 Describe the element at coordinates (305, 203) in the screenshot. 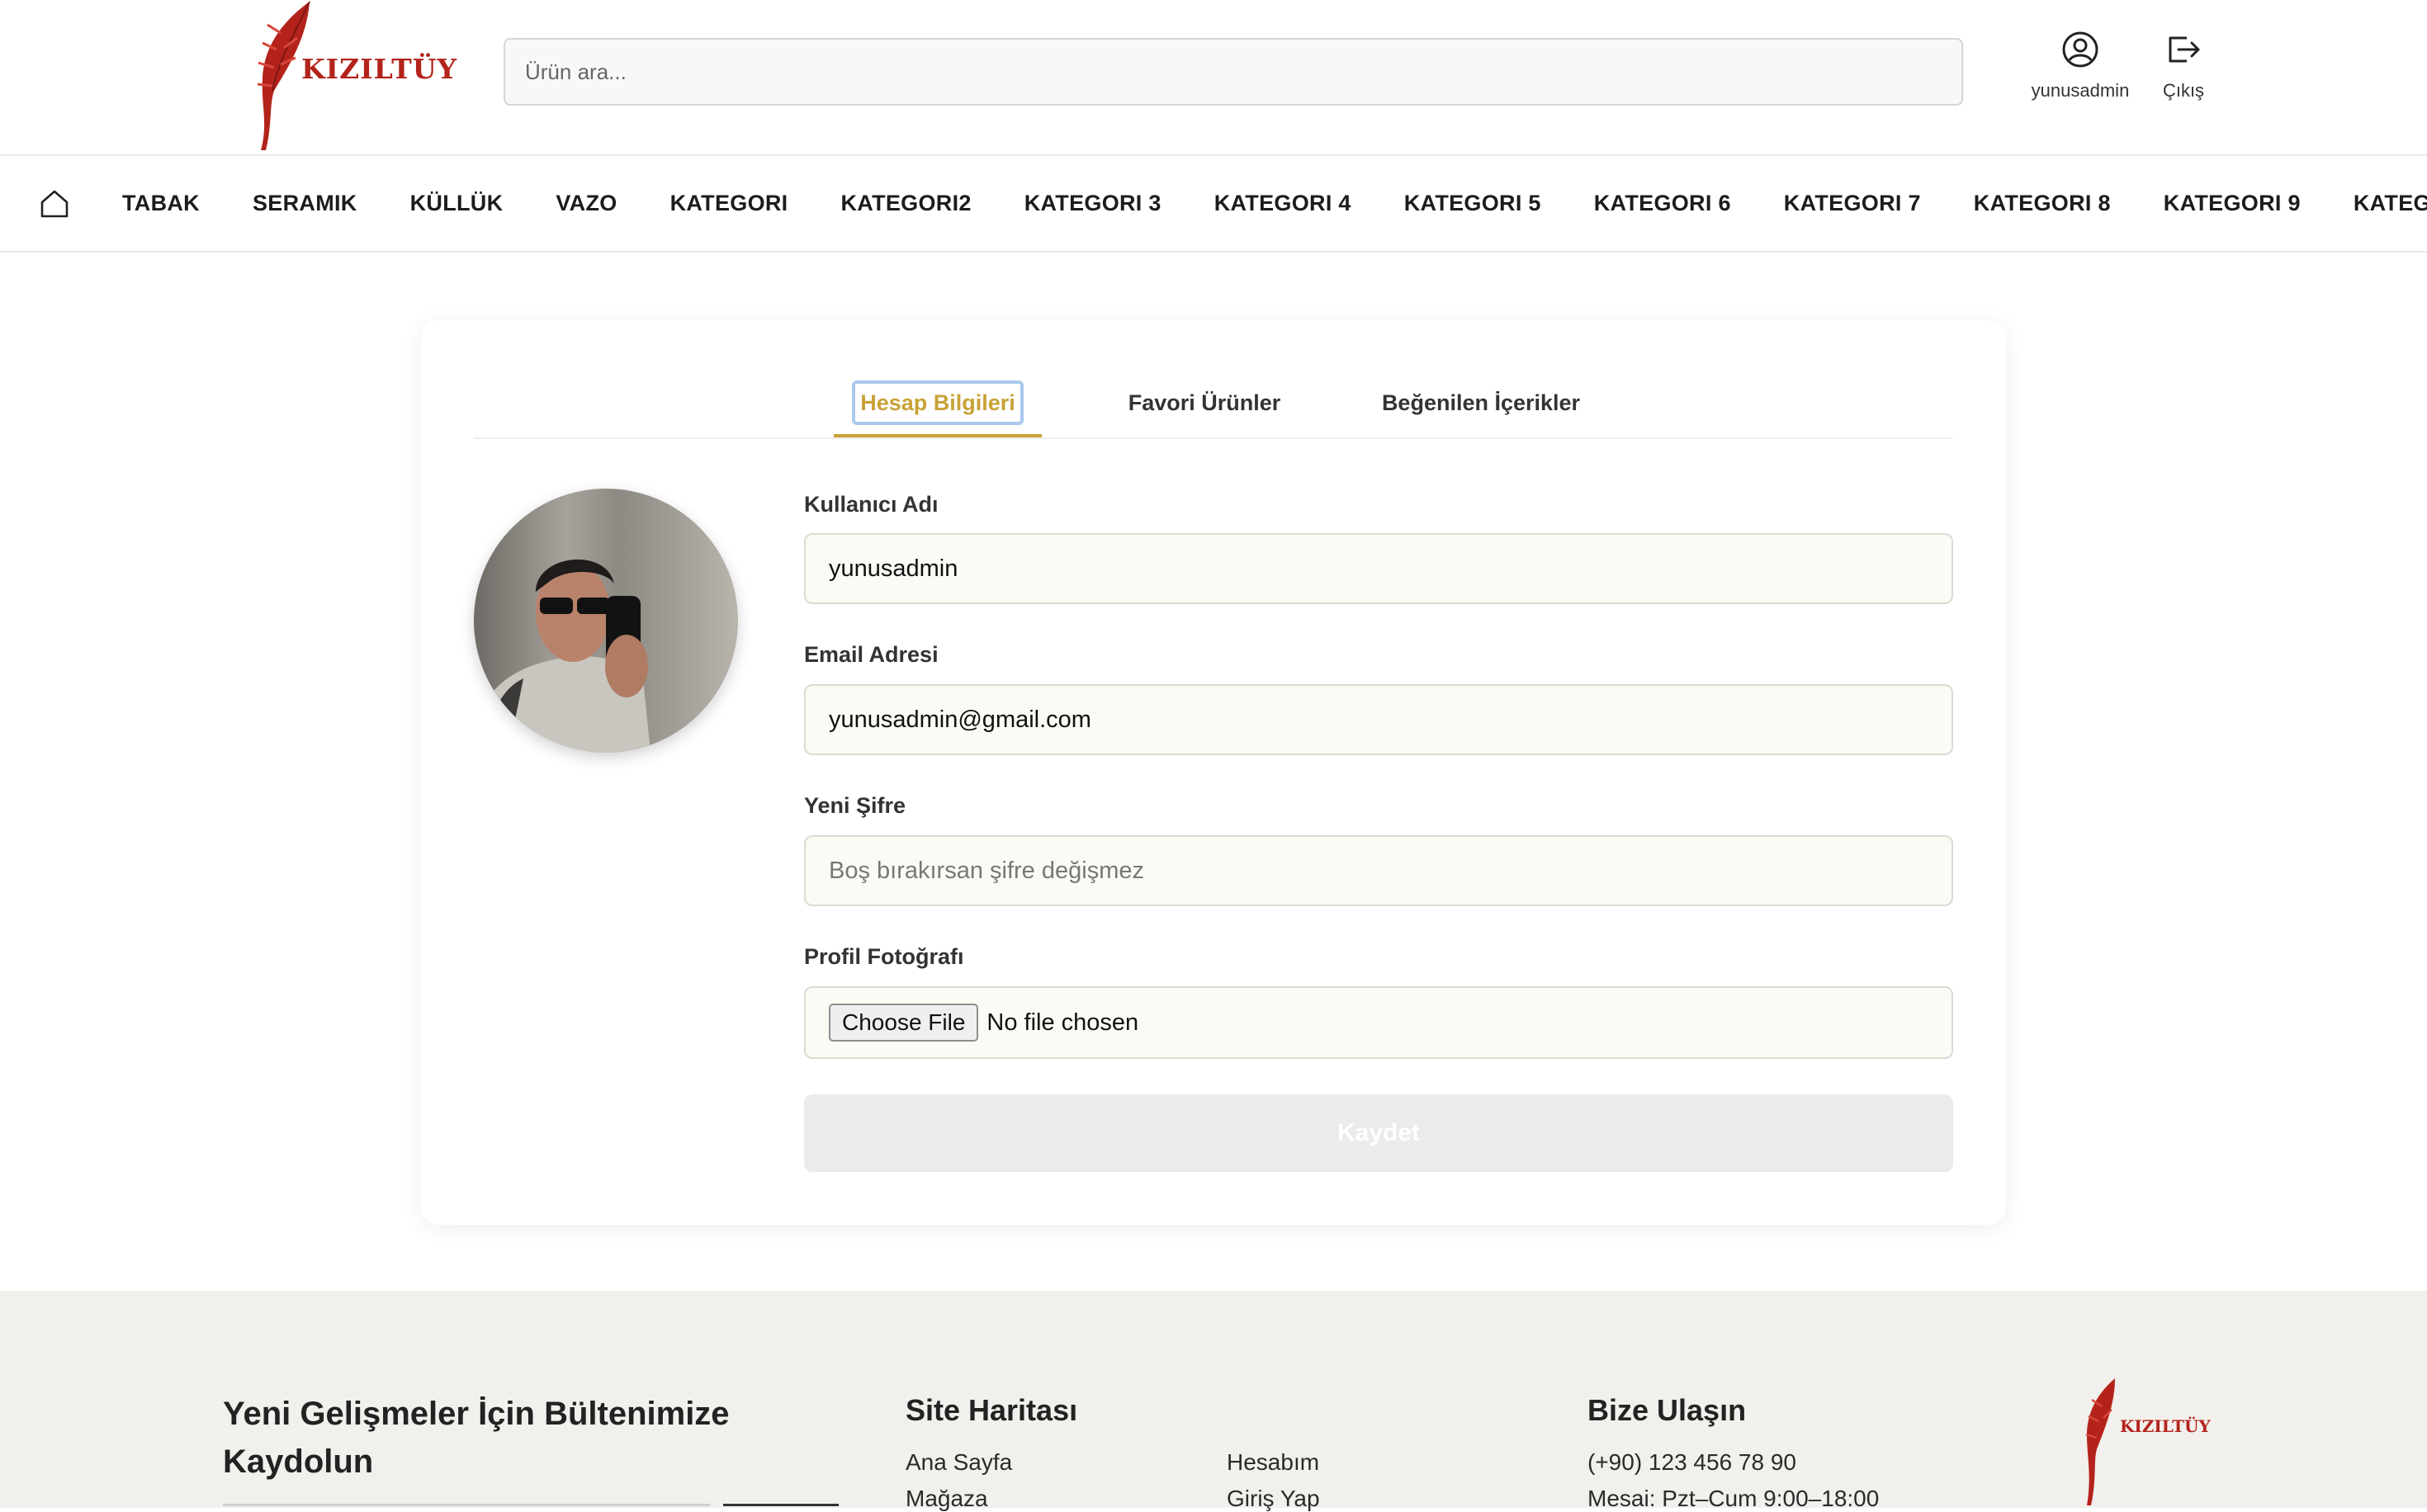

I see `nav-item-seramik: SERAMIK` at that location.